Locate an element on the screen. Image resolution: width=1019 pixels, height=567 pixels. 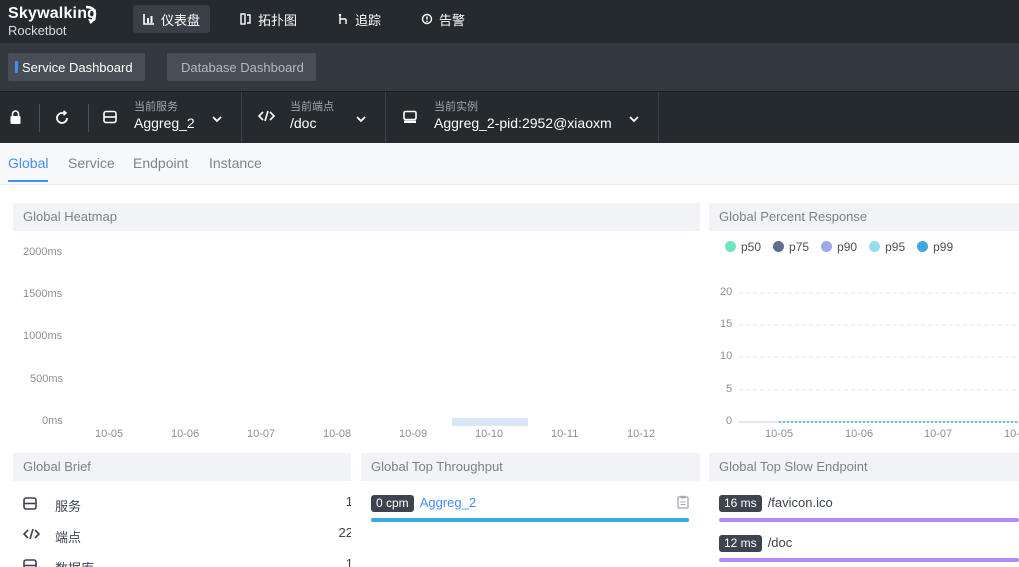
percent-x-label: 10-06 is located at coordinates (859, 434).